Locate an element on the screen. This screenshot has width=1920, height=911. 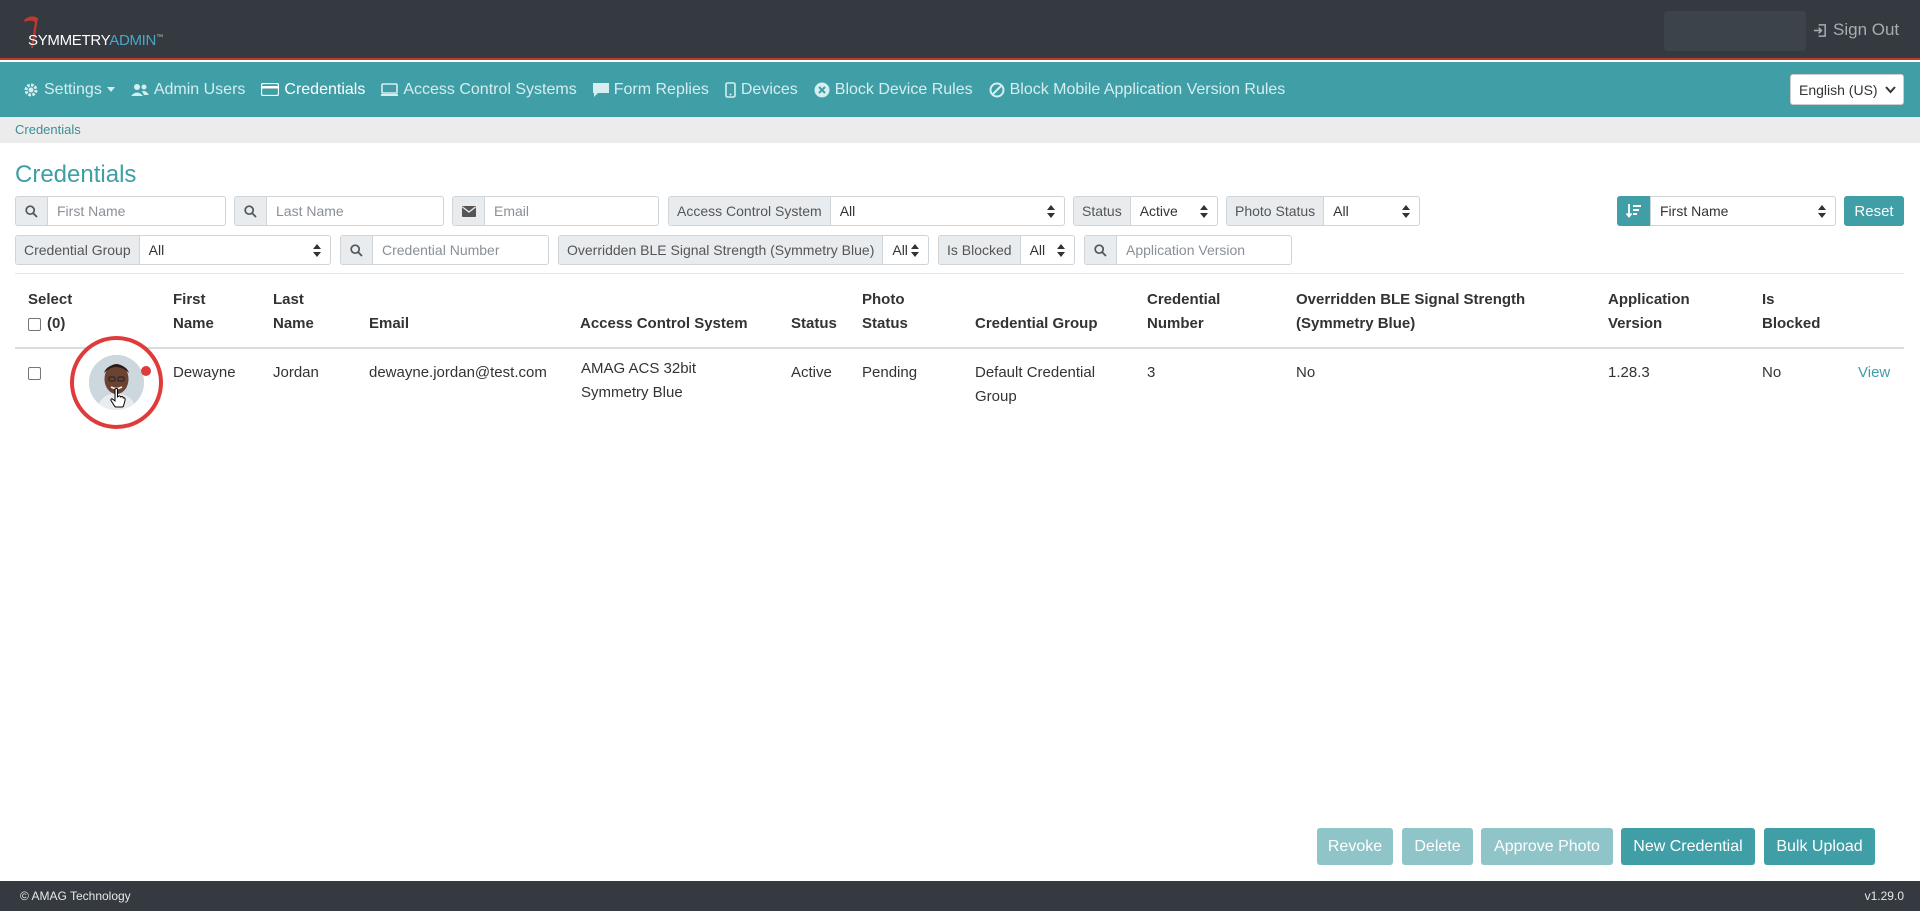
credential-number-input: Credential Number is located at coordinates (460, 250).